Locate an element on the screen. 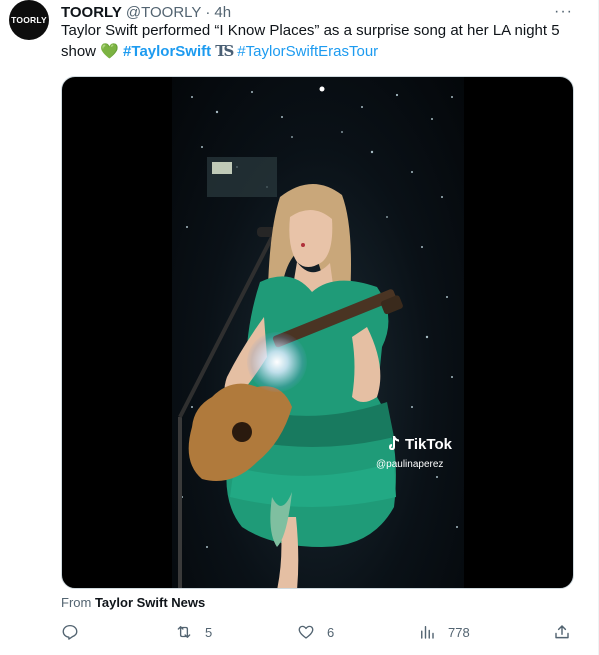 The height and width of the screenshot is (655, 599). media-source: From Taylor Swift News is located at coordinates (133, 602).